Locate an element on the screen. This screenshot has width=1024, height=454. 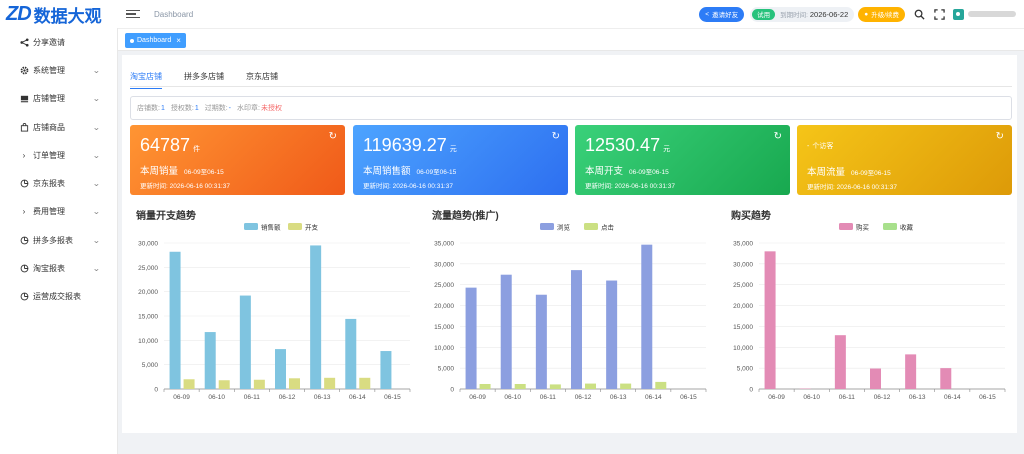
tabs-divider is located at coordinates (571, 86).